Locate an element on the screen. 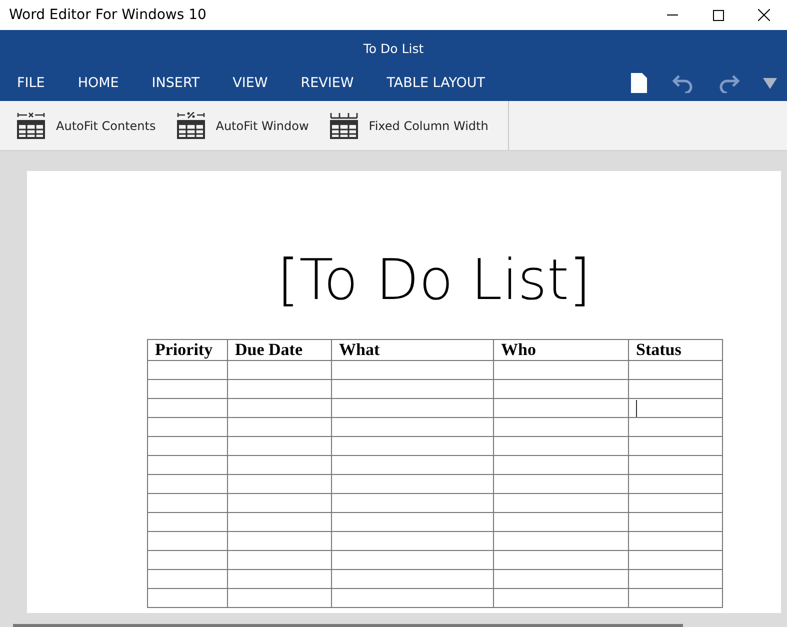  close-icon is located at coordinates (764, 15).